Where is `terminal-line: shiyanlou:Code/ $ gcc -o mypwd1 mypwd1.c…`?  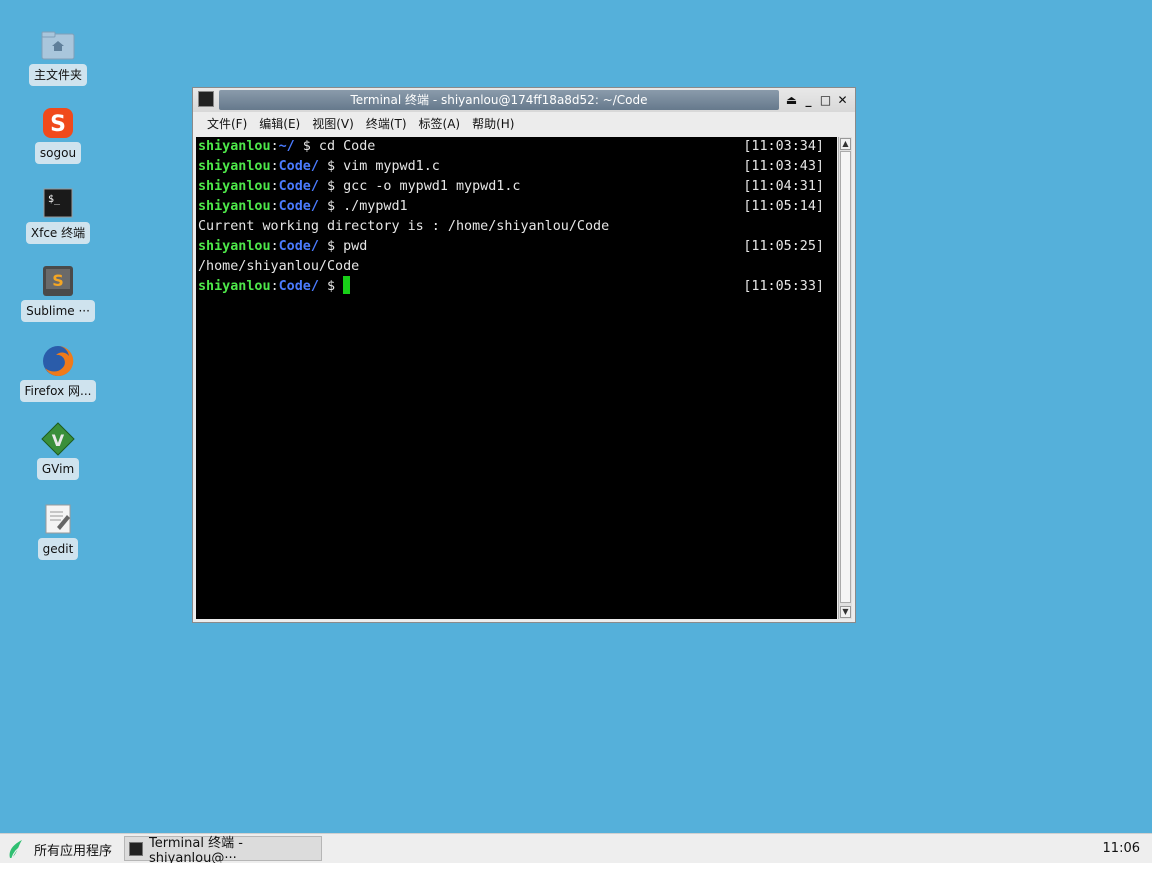 terminal-line: shiyanlou:Code/ $ gcc -o mypwd1 mypwd1.c… is located at coordinates (514, 187).